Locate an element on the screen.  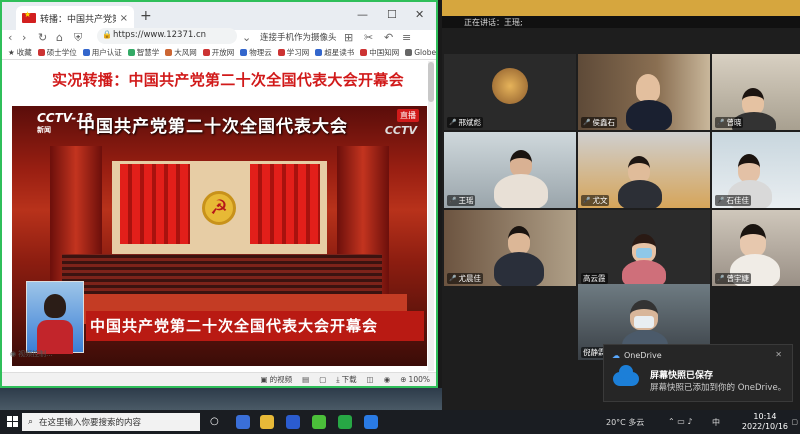
browser-app-icon is located at coordinates (345, 422).